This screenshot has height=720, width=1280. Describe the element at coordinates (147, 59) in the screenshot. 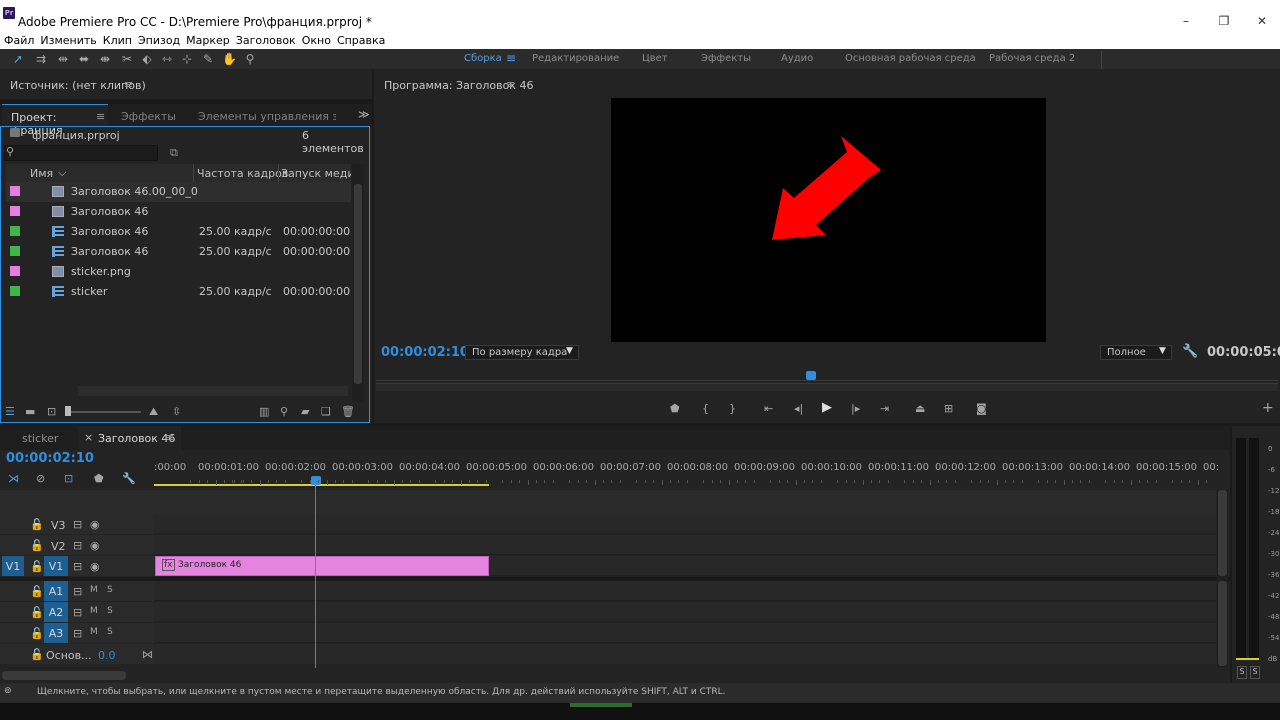

I see `slip-tool-icon: ⬖` at that location.